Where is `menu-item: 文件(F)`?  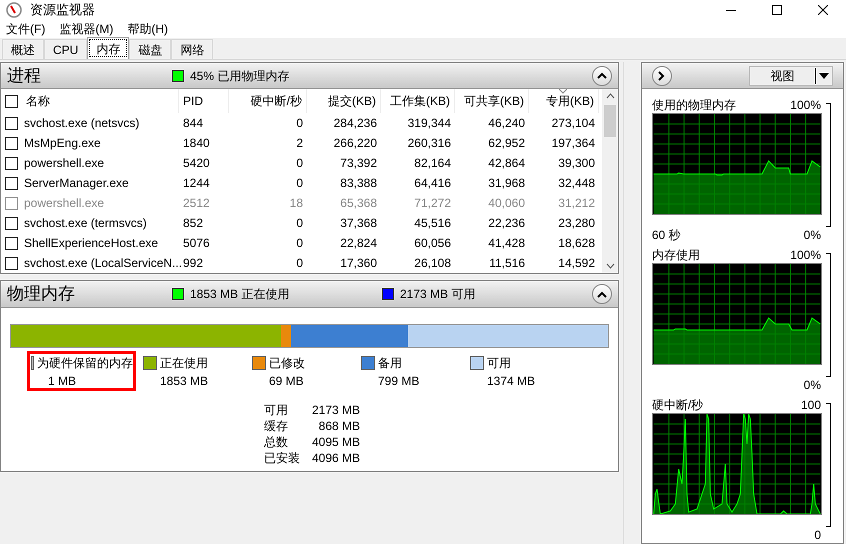 menu-item: 文件(F) is located at coordinates (26, 29).